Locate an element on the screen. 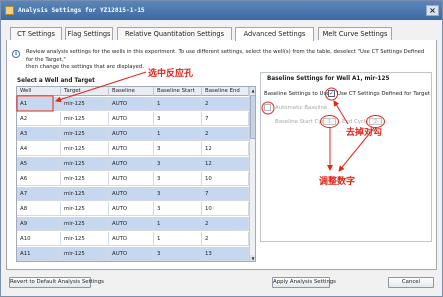  table-row: A11 mir-125 AUTO 3 13 is located at coordinates (133, 254).